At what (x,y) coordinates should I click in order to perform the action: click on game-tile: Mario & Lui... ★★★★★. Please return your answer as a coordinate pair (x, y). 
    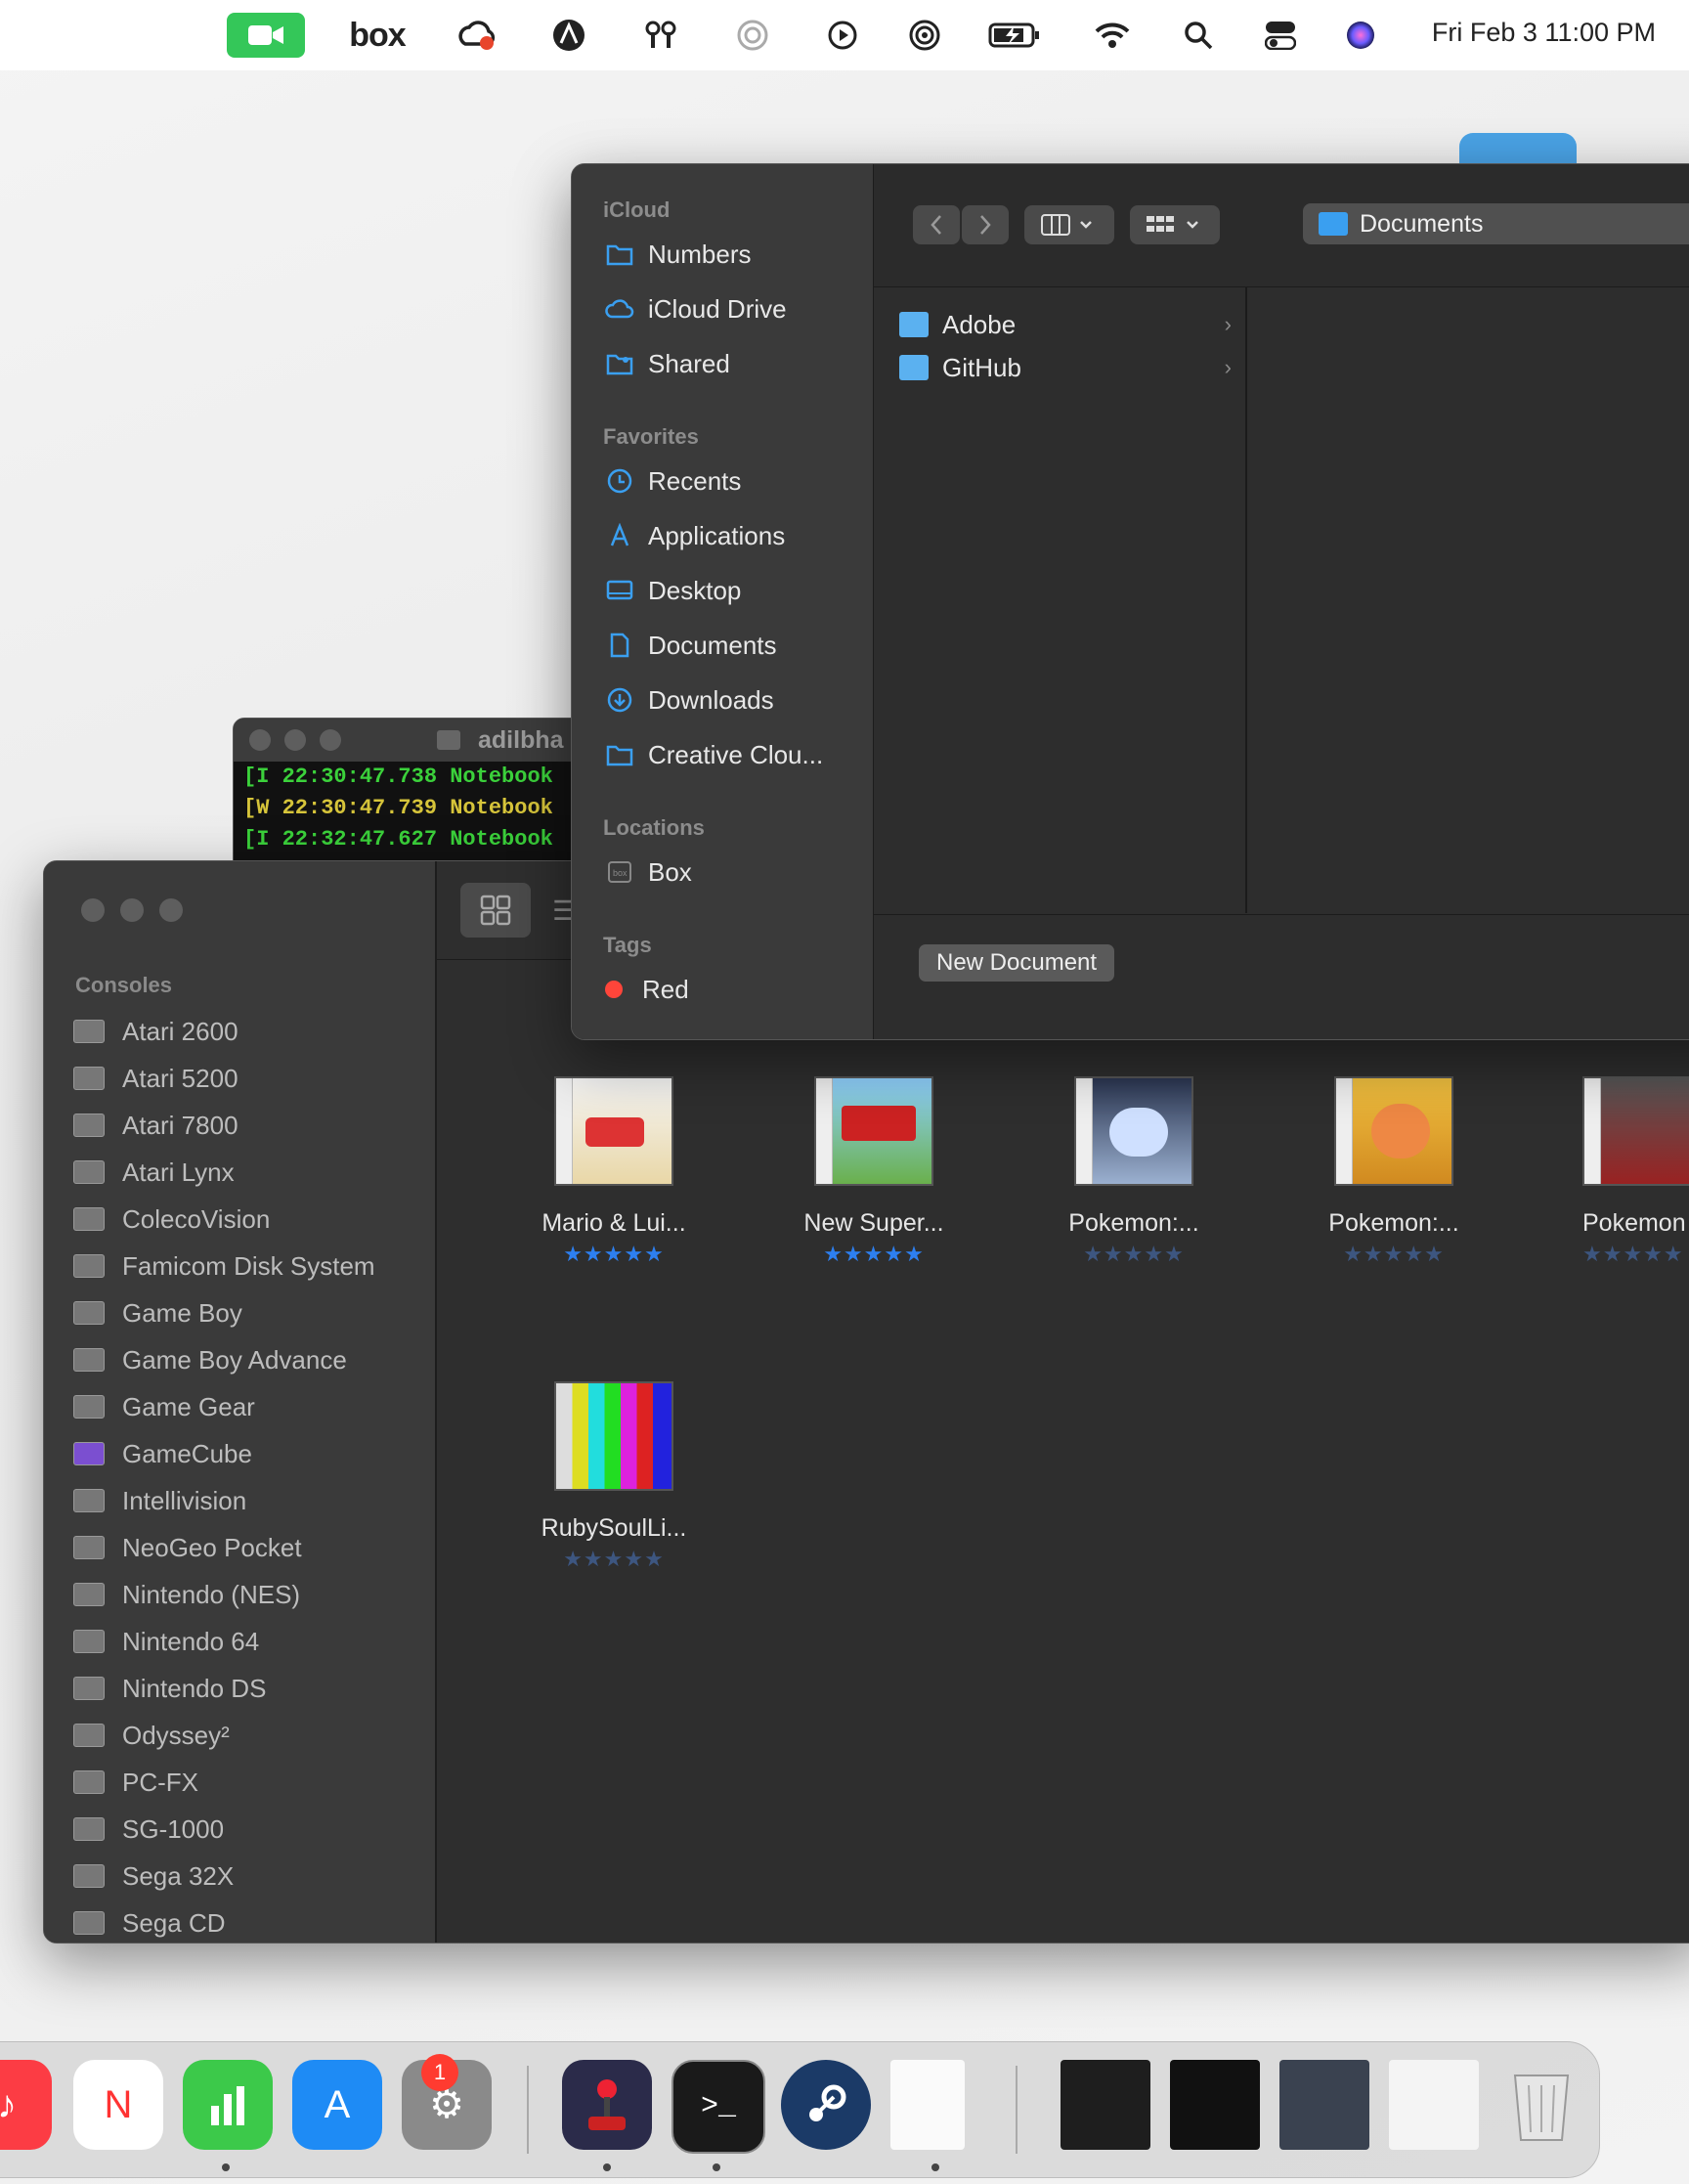
    Looking at the image, I should click on (614, 1171).